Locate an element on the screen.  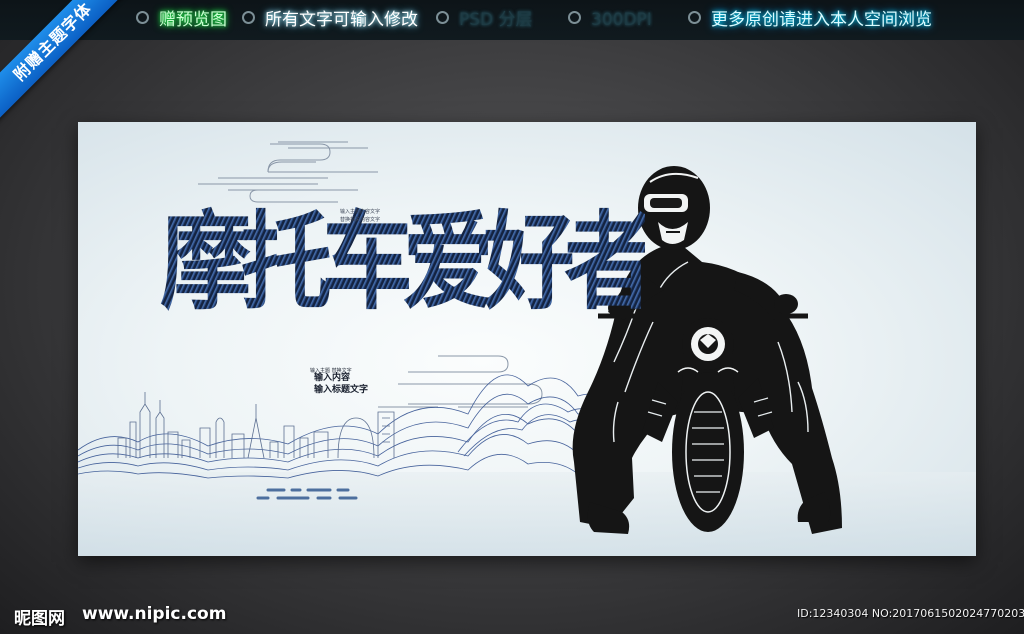
deco-caption-line2: 替换相关内容文字 is located at coordinates (360, 220).